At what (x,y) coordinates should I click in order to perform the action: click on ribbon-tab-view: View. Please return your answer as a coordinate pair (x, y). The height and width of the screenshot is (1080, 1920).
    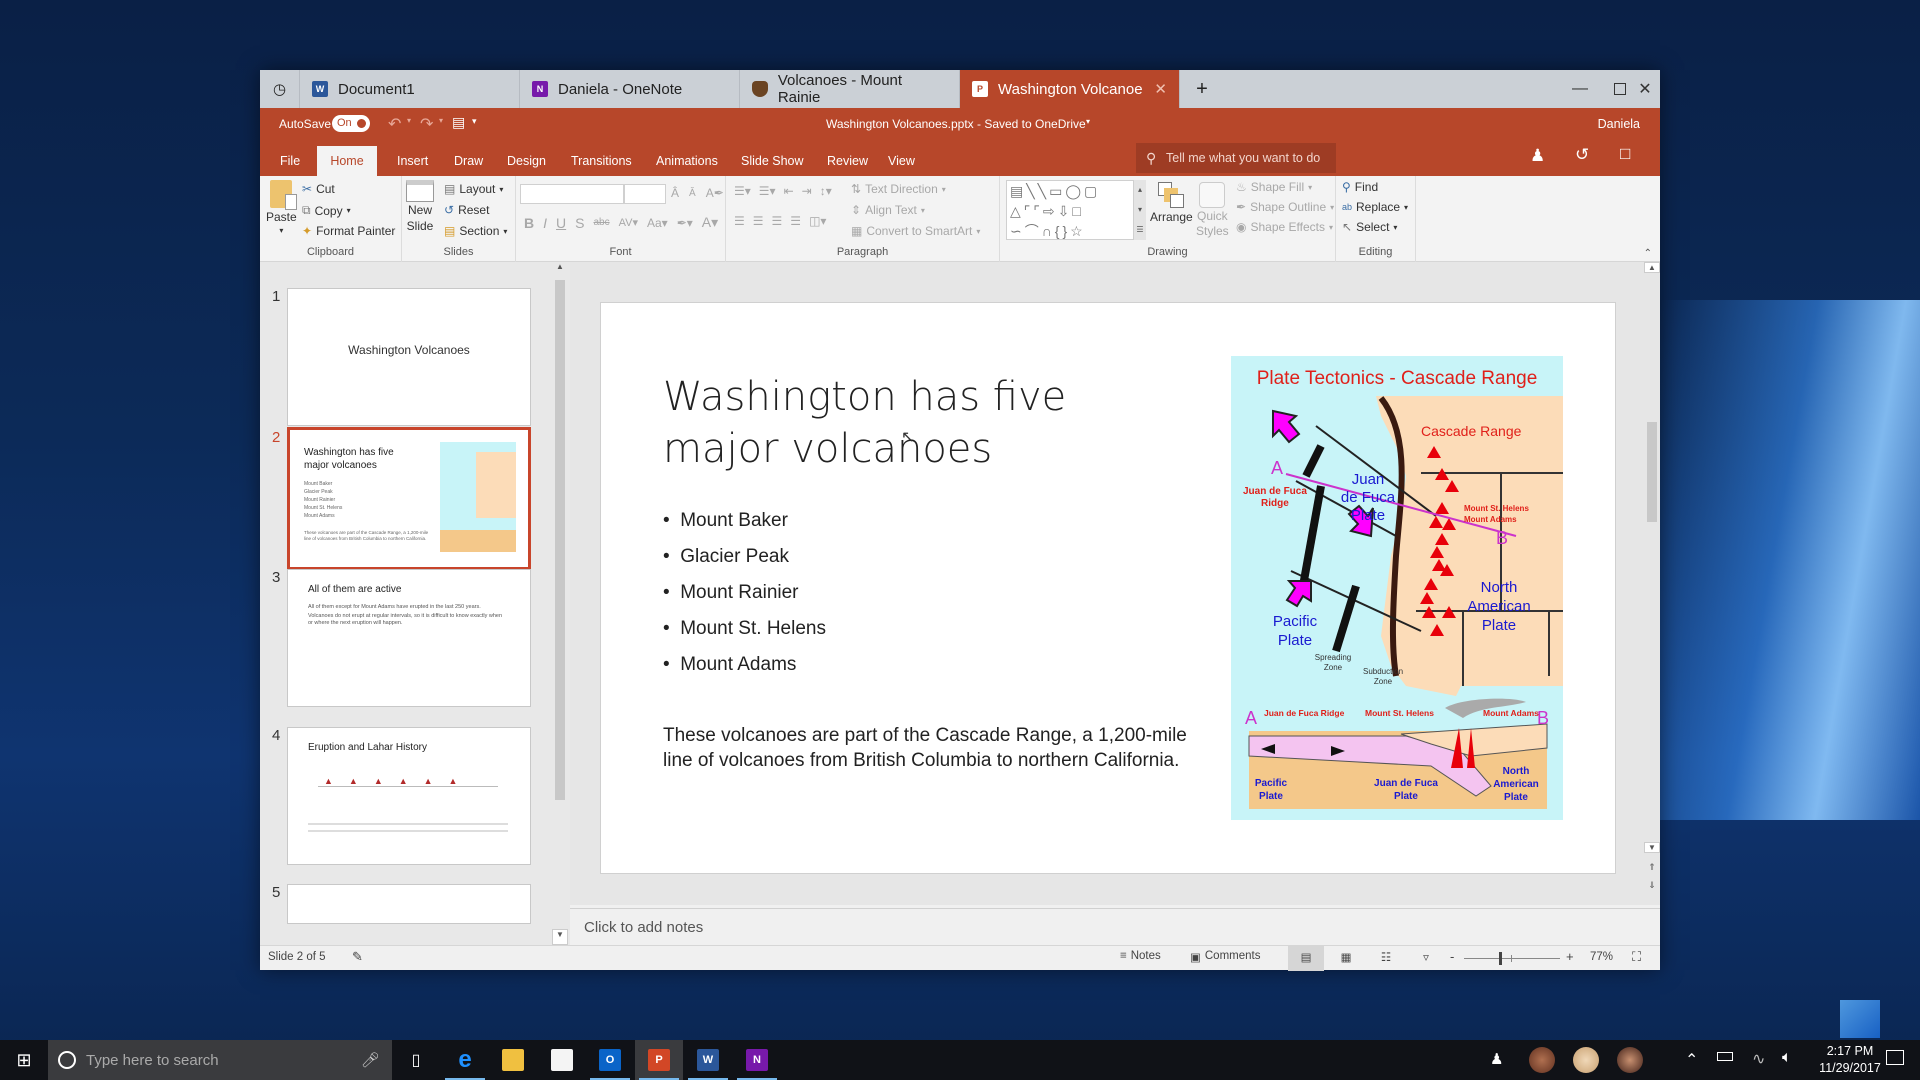
    Looking at the image, I should click on (901, 161).